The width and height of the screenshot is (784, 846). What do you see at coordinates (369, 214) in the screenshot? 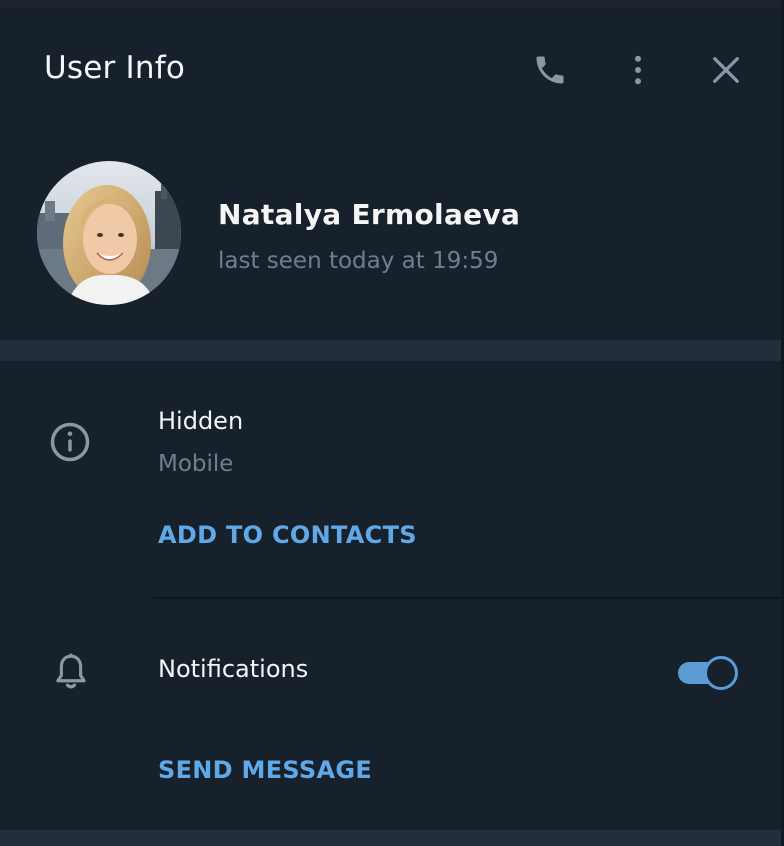
I see `profile-name: Natalya Ermolaeva` at bounding box center [369, 214].